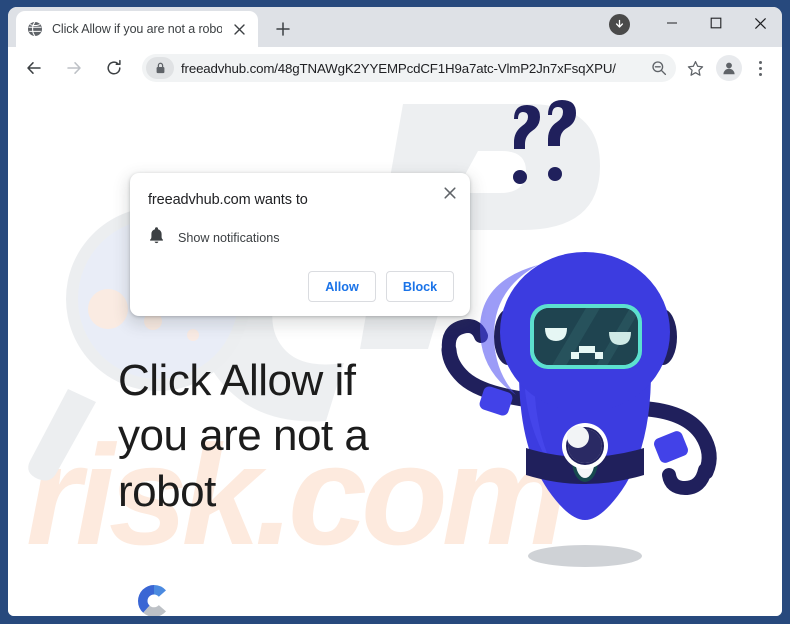 The image size is (790, 624). Describe the element at coordinates (283, 29) in the screenshot. I see `new-tab-button` at that location.